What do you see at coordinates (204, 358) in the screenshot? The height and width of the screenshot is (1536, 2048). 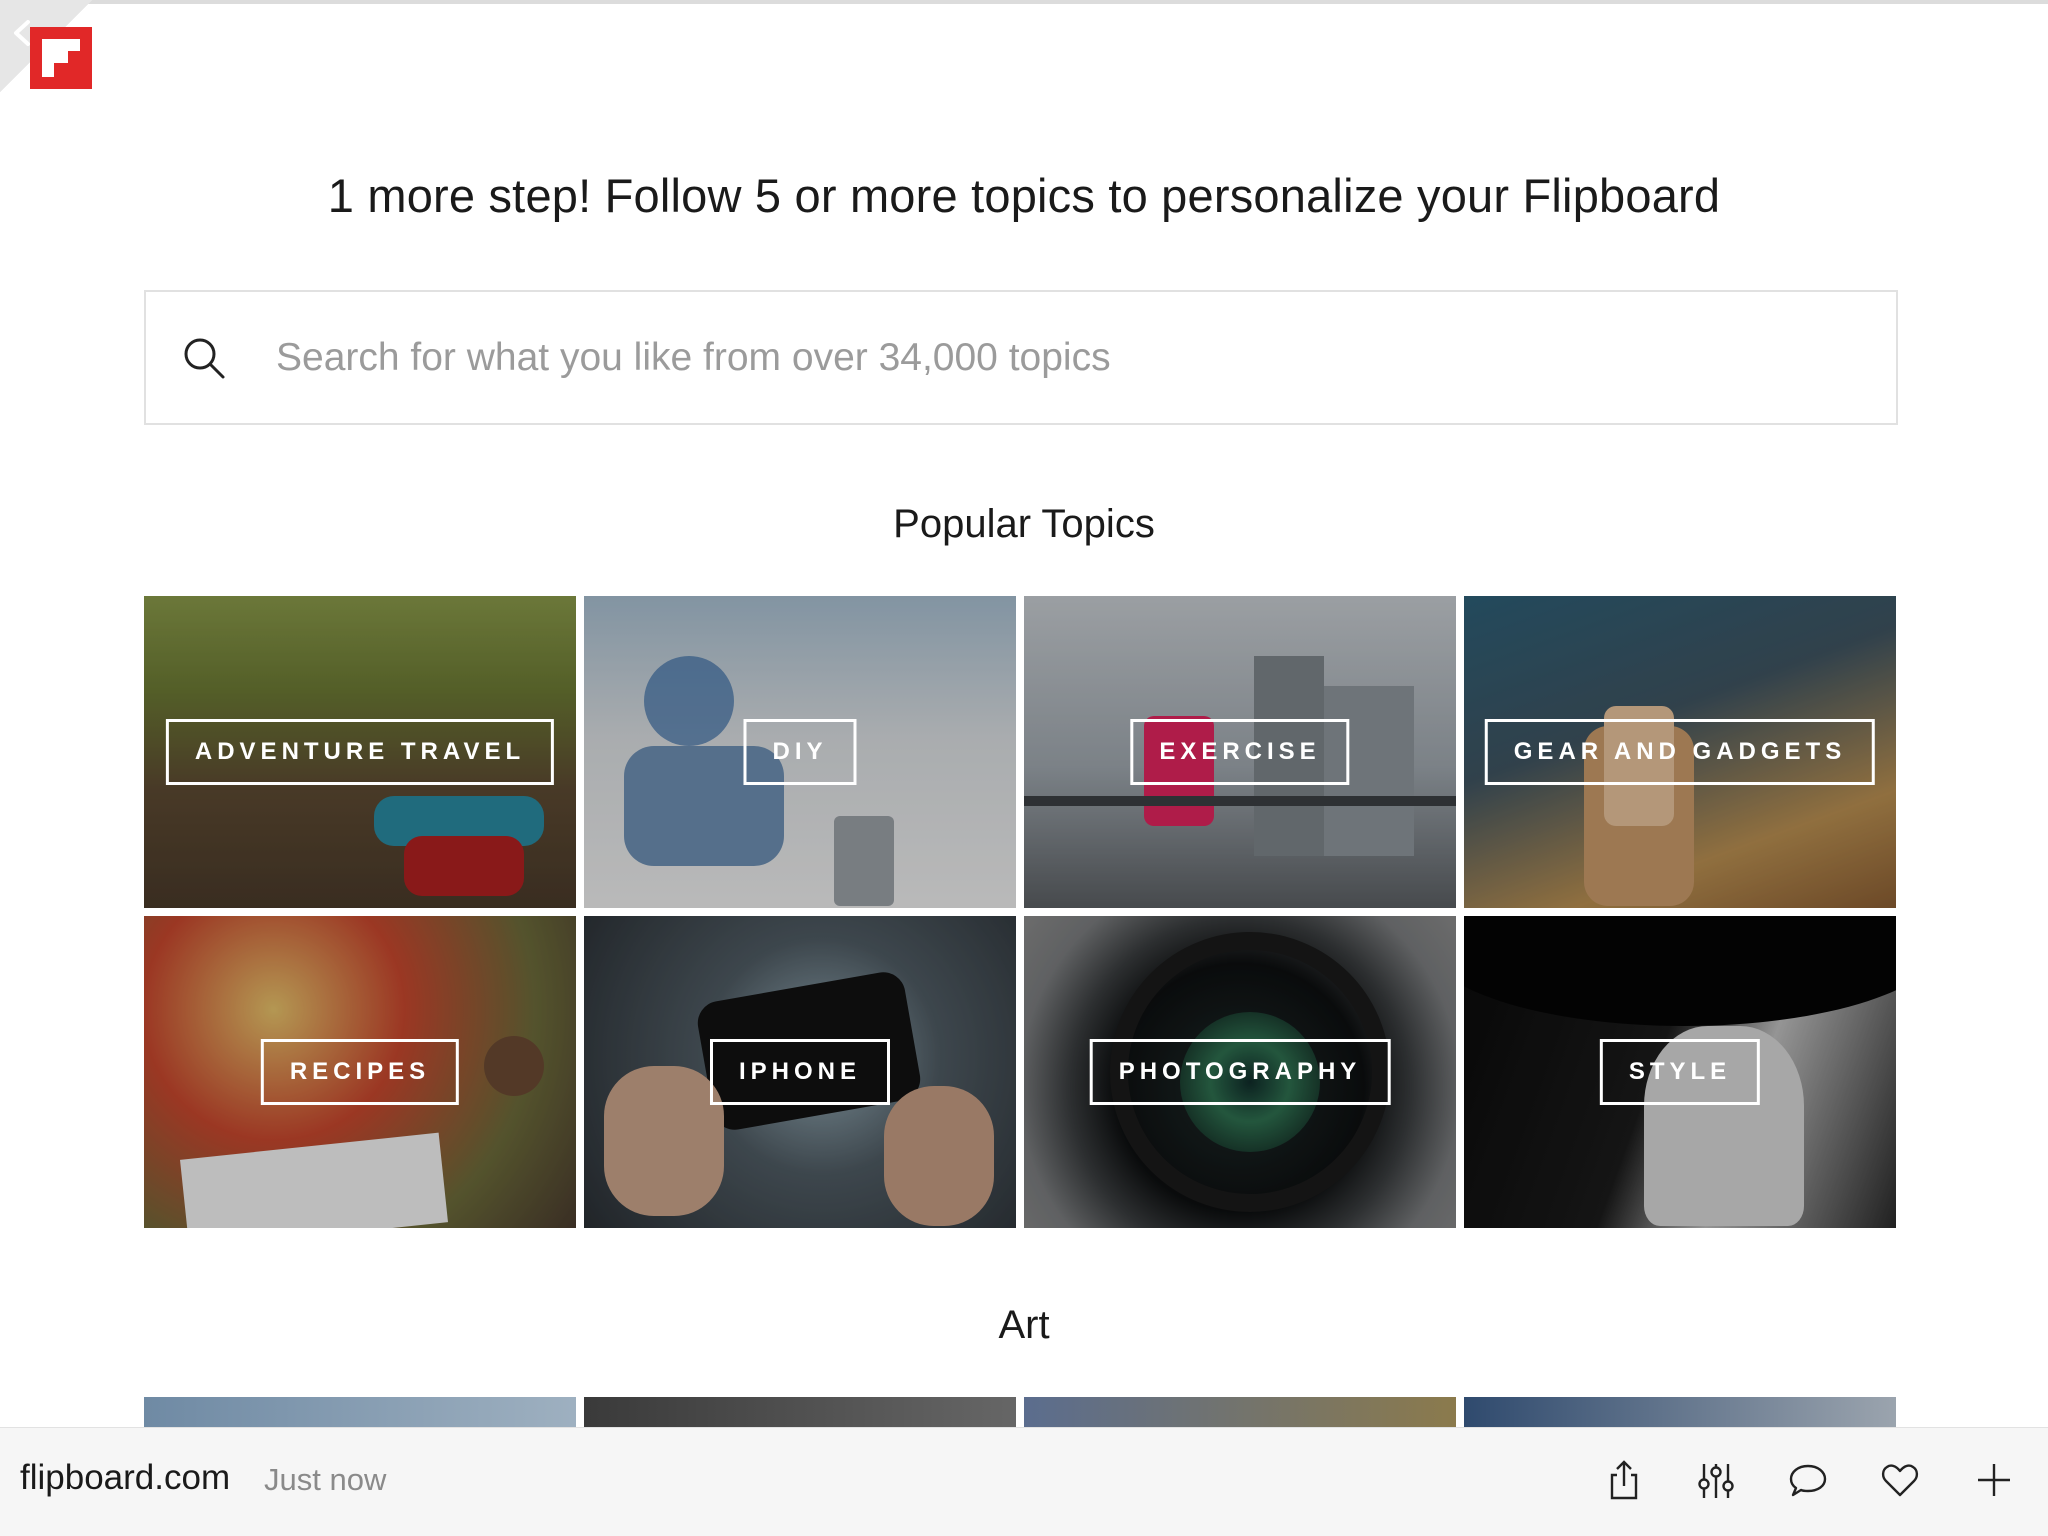 I see `search-icon` at bounding box center [204, 358].